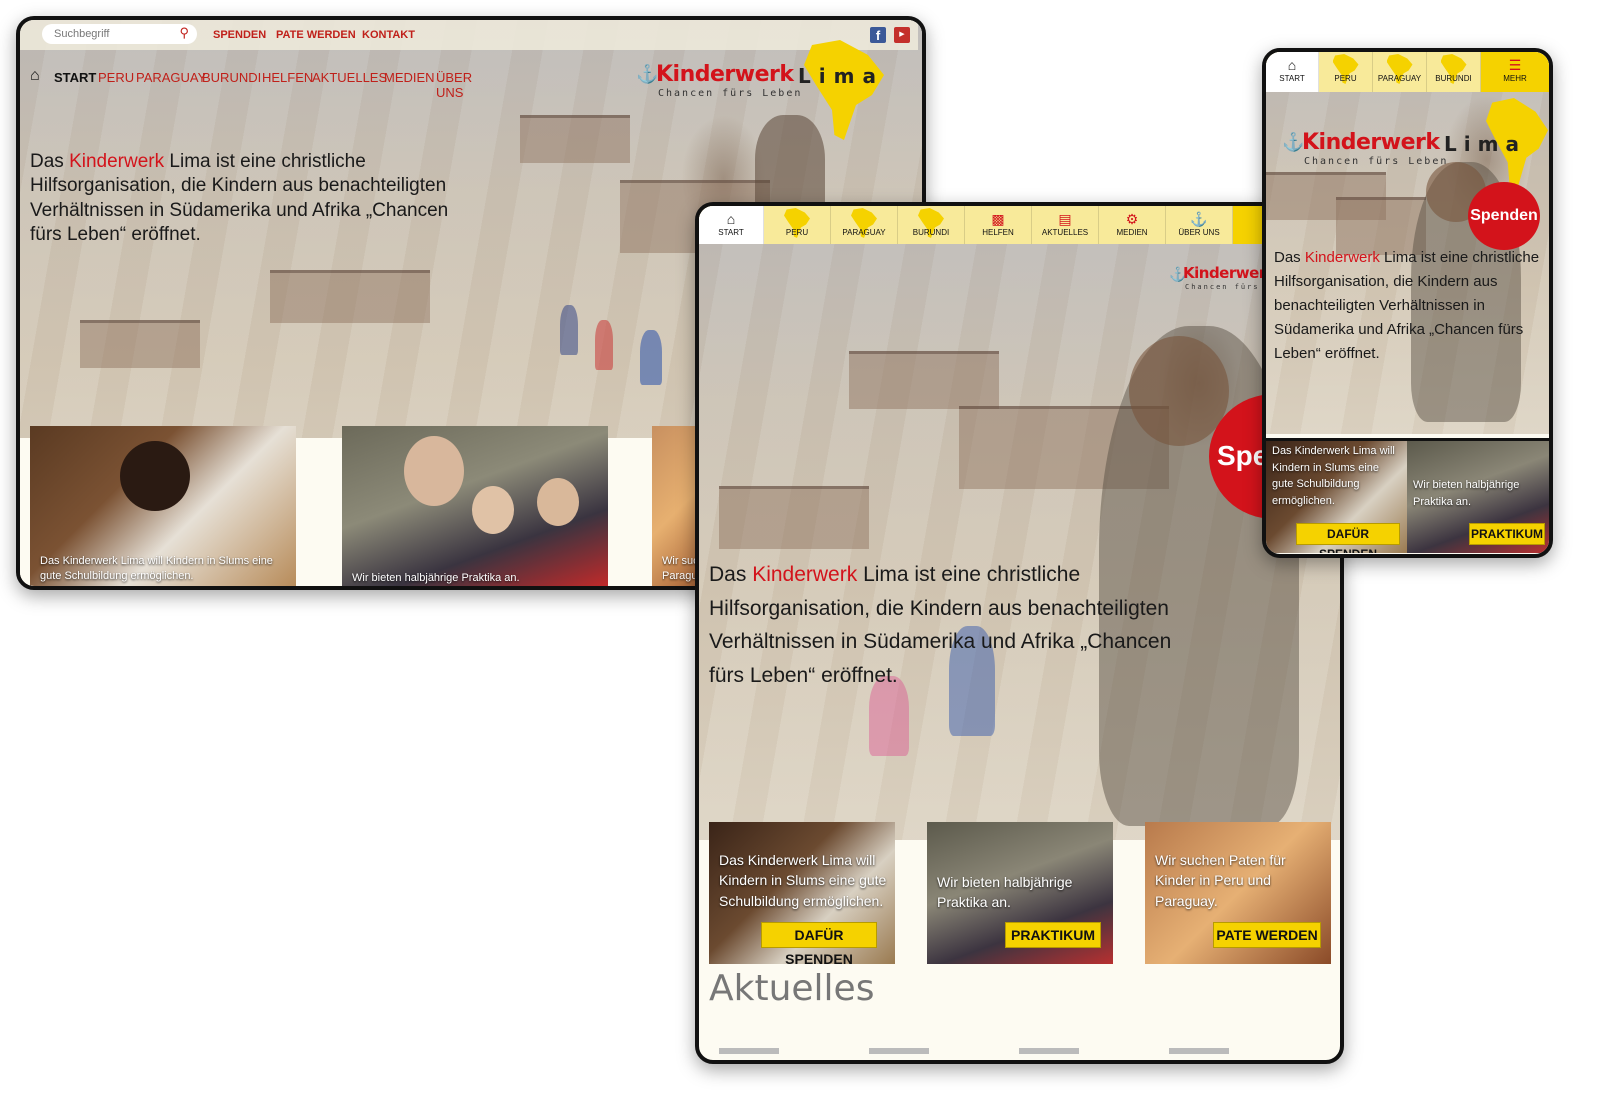  Describe the element at coordinates (116, 77) in the screenshot. I see `nav-peru: PERU` at that location.